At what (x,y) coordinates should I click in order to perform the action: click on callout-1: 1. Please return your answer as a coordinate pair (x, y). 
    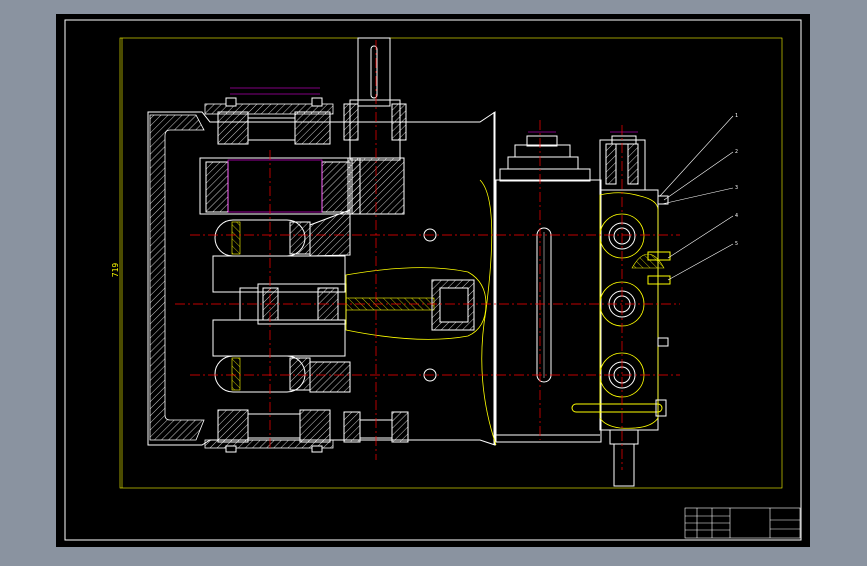
    Looking at the image, I should click on (736, 116).